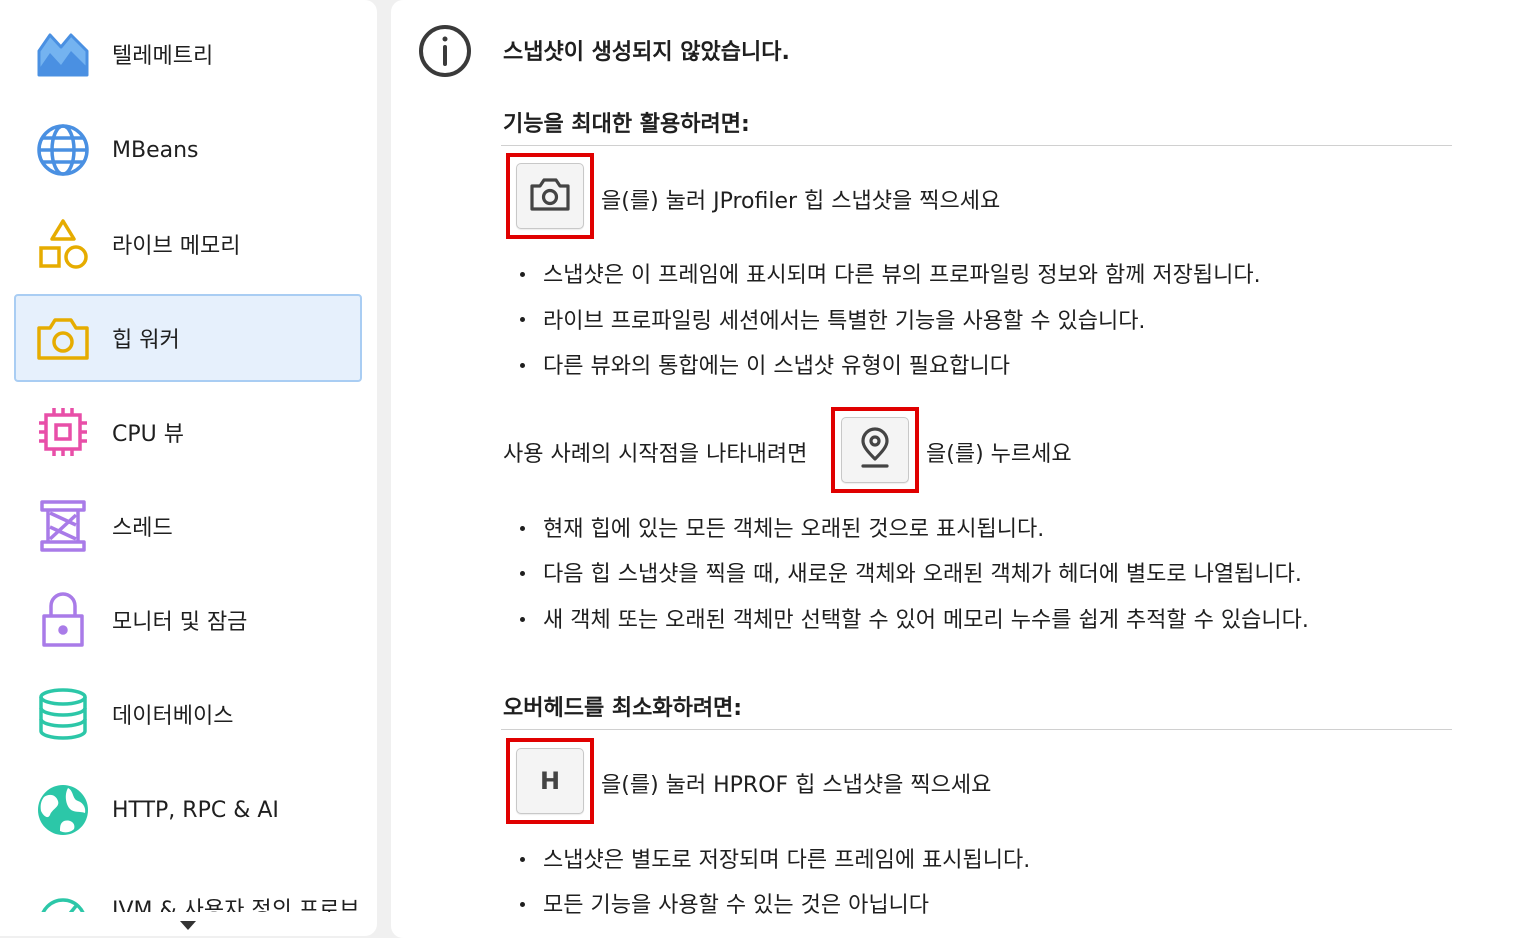  I want to click on take-hprof-instruction: 을(를) 눌러 HPROF 힙 스냅샷을 찍으세요, so click(796, 785).